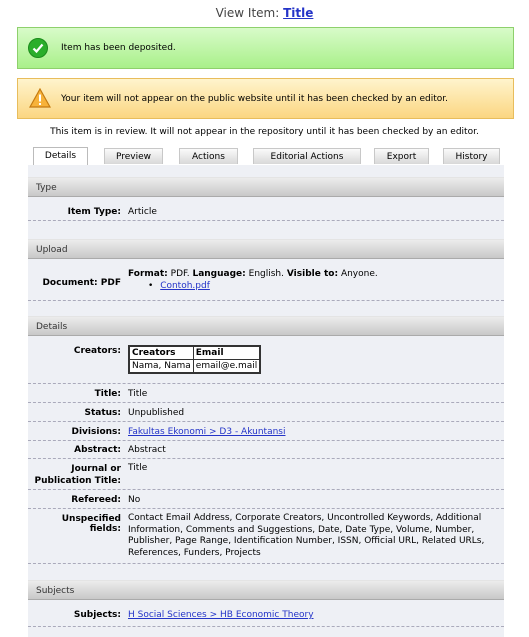  Describe the element at coordinates (94, 212) in the screenshot. I see `item-type-label: Item Type:` at that location.